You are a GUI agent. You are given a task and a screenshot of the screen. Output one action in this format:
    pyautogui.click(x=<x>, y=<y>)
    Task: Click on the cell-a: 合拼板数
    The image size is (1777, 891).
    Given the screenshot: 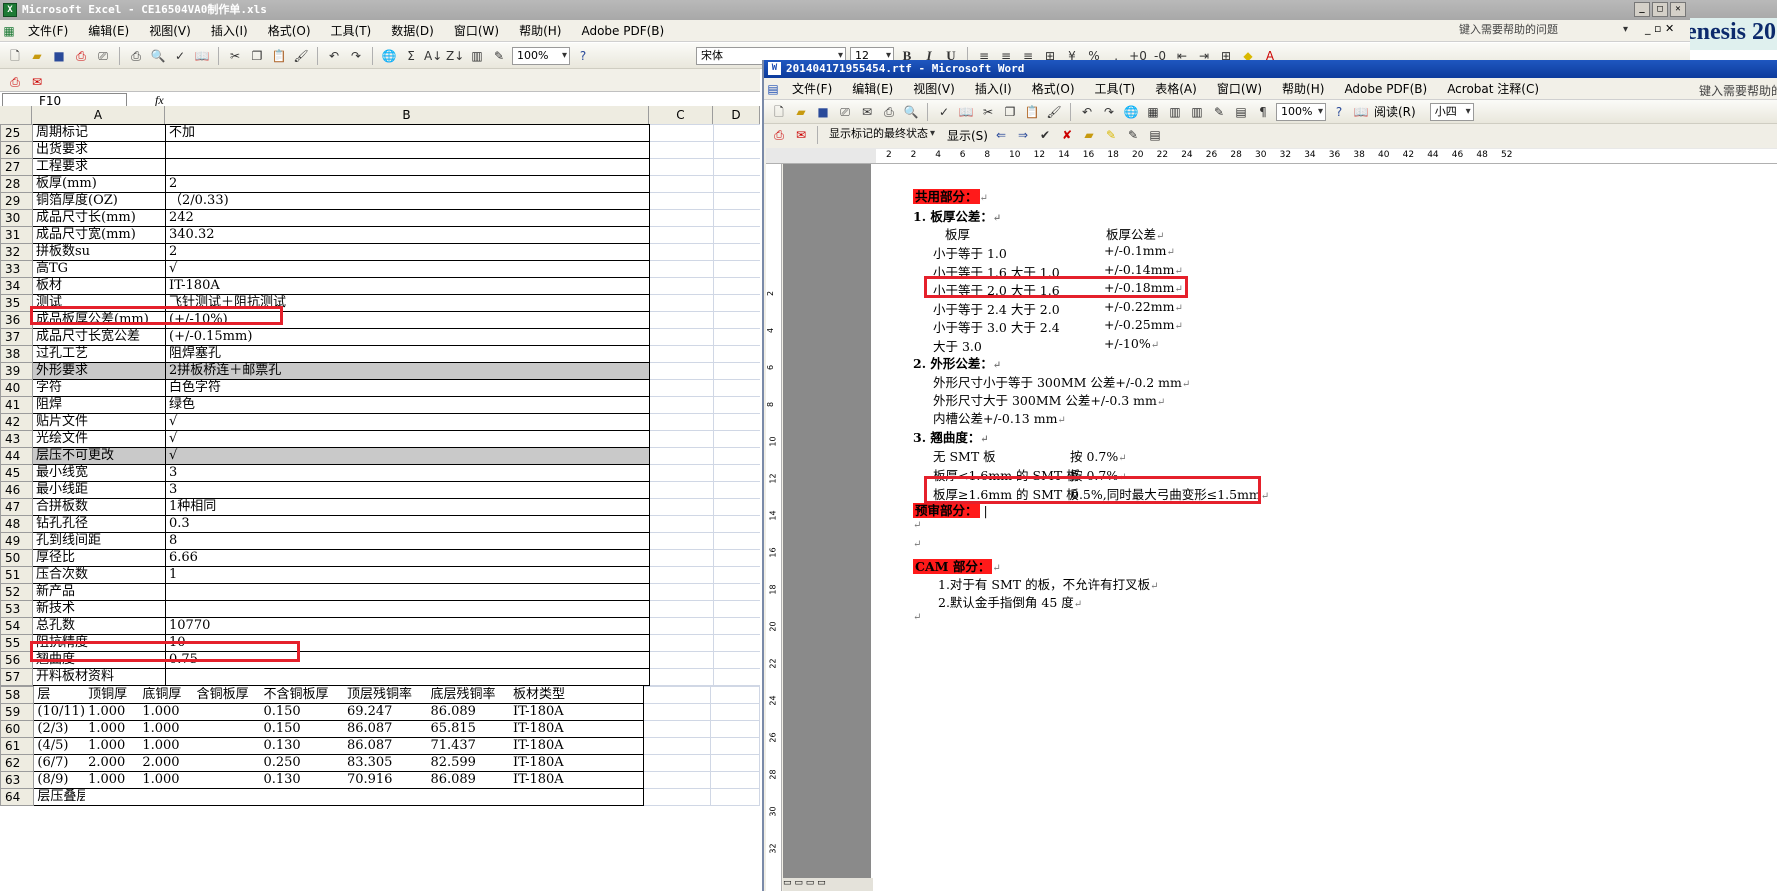 What is the action you would take?
    pyautogui.click(x=99, y=507)
    